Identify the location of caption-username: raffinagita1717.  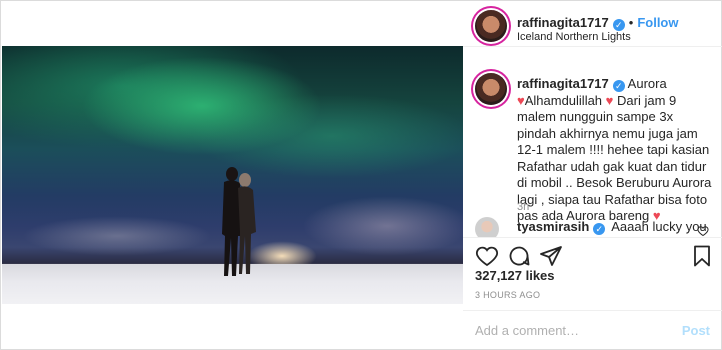
(563, 83).